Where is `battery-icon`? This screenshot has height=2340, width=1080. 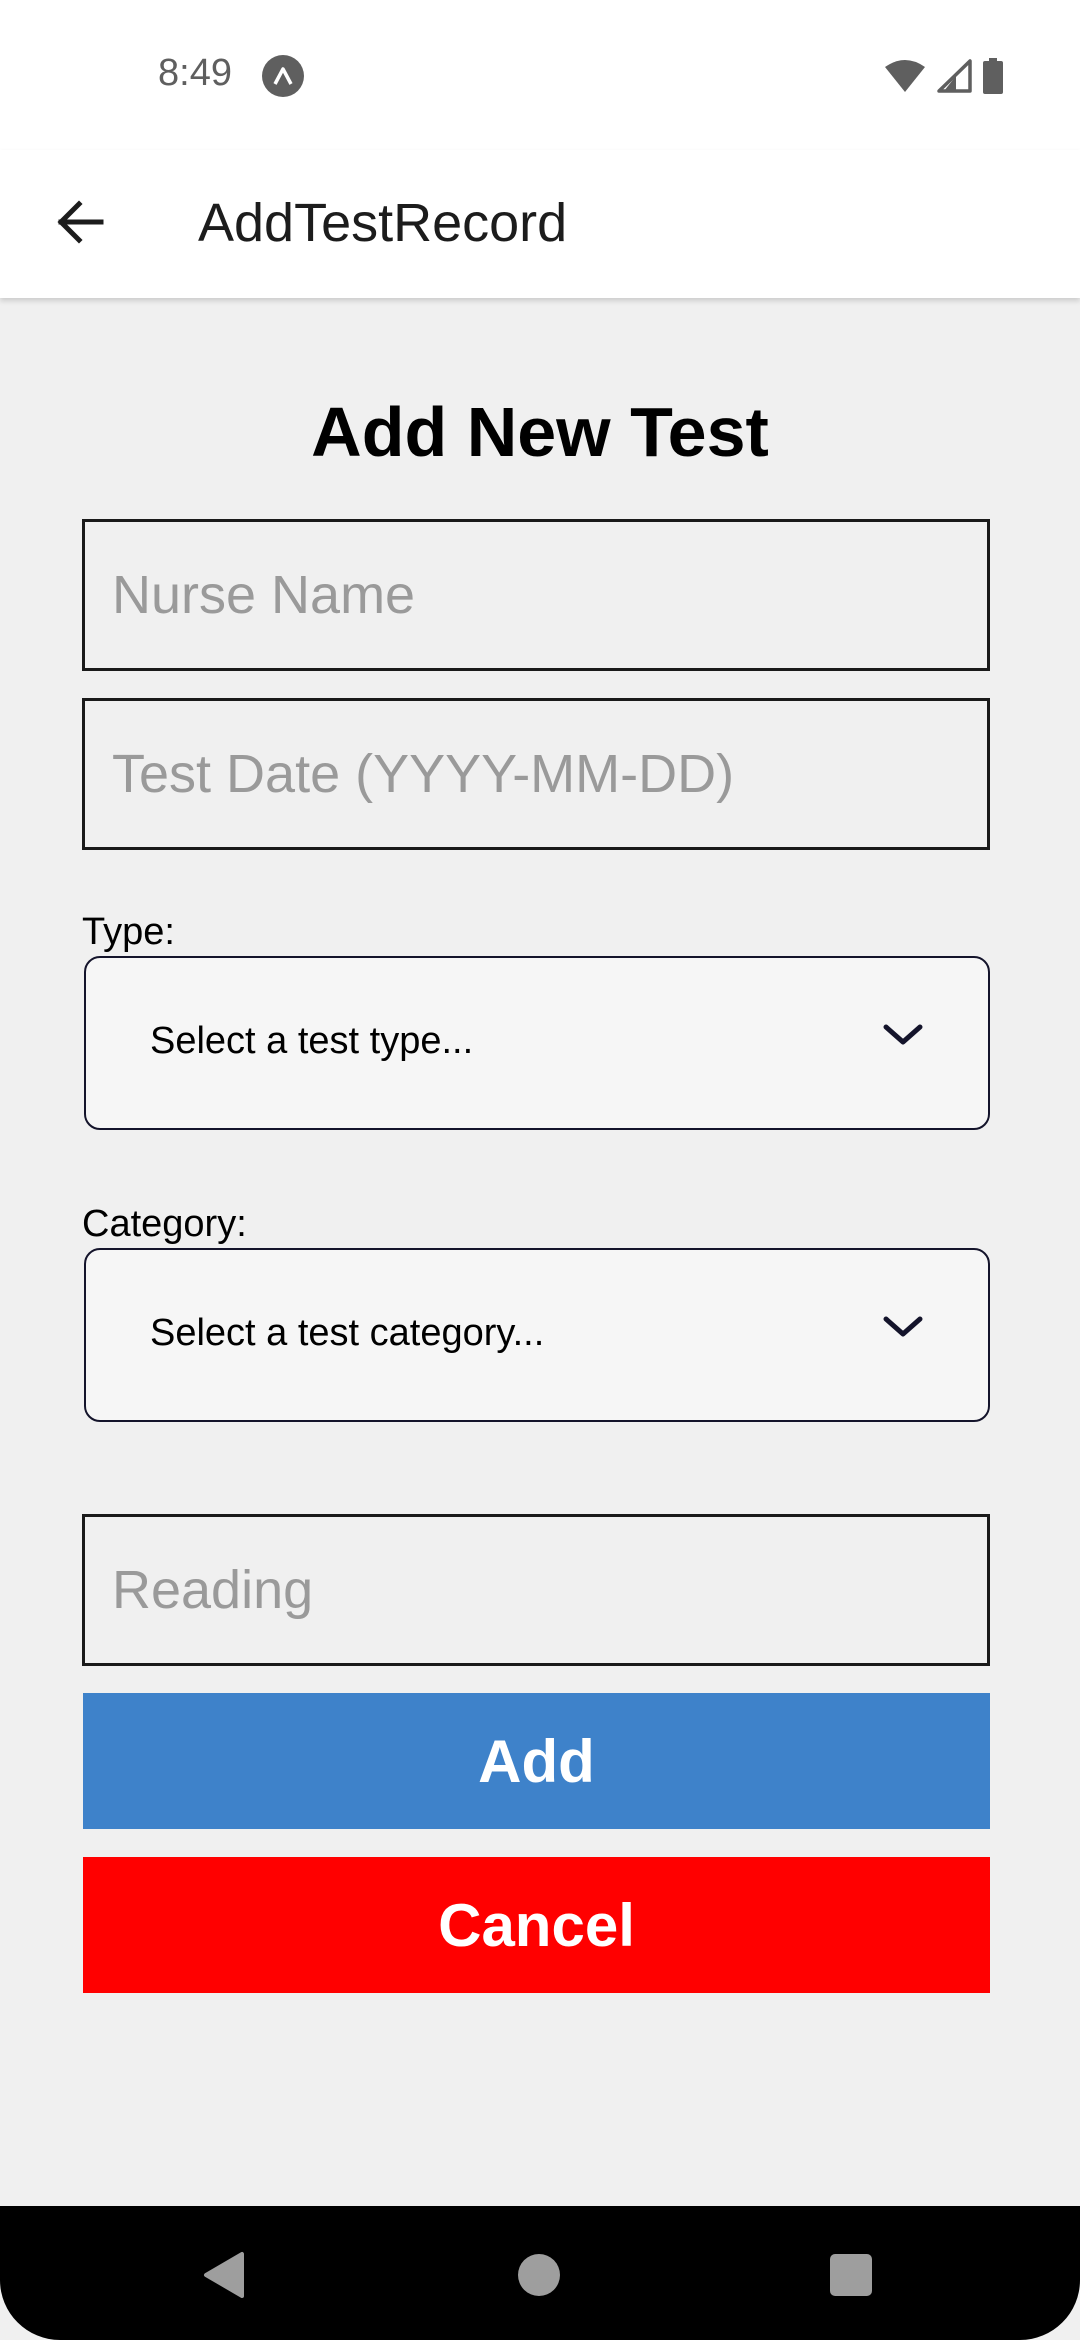 battery-icon is located at coordinates (993, 78).